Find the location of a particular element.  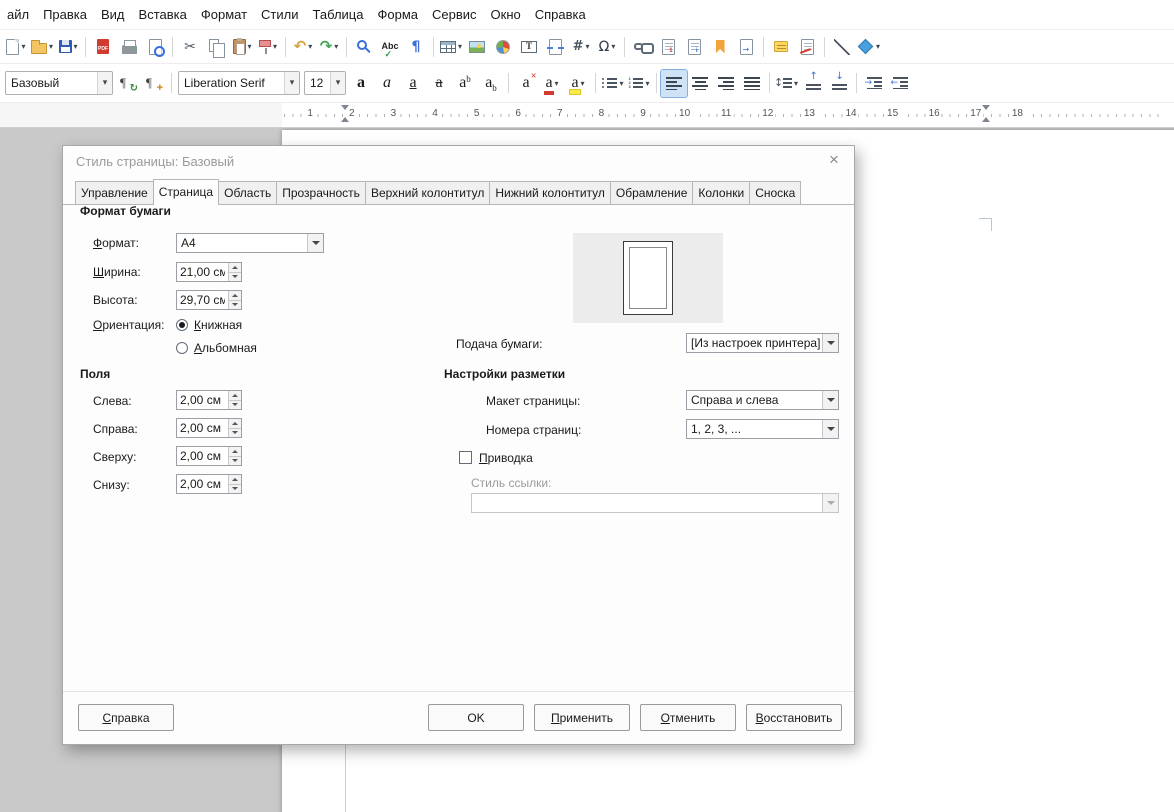

indent-marker-left is located at coordinates (344, 115).